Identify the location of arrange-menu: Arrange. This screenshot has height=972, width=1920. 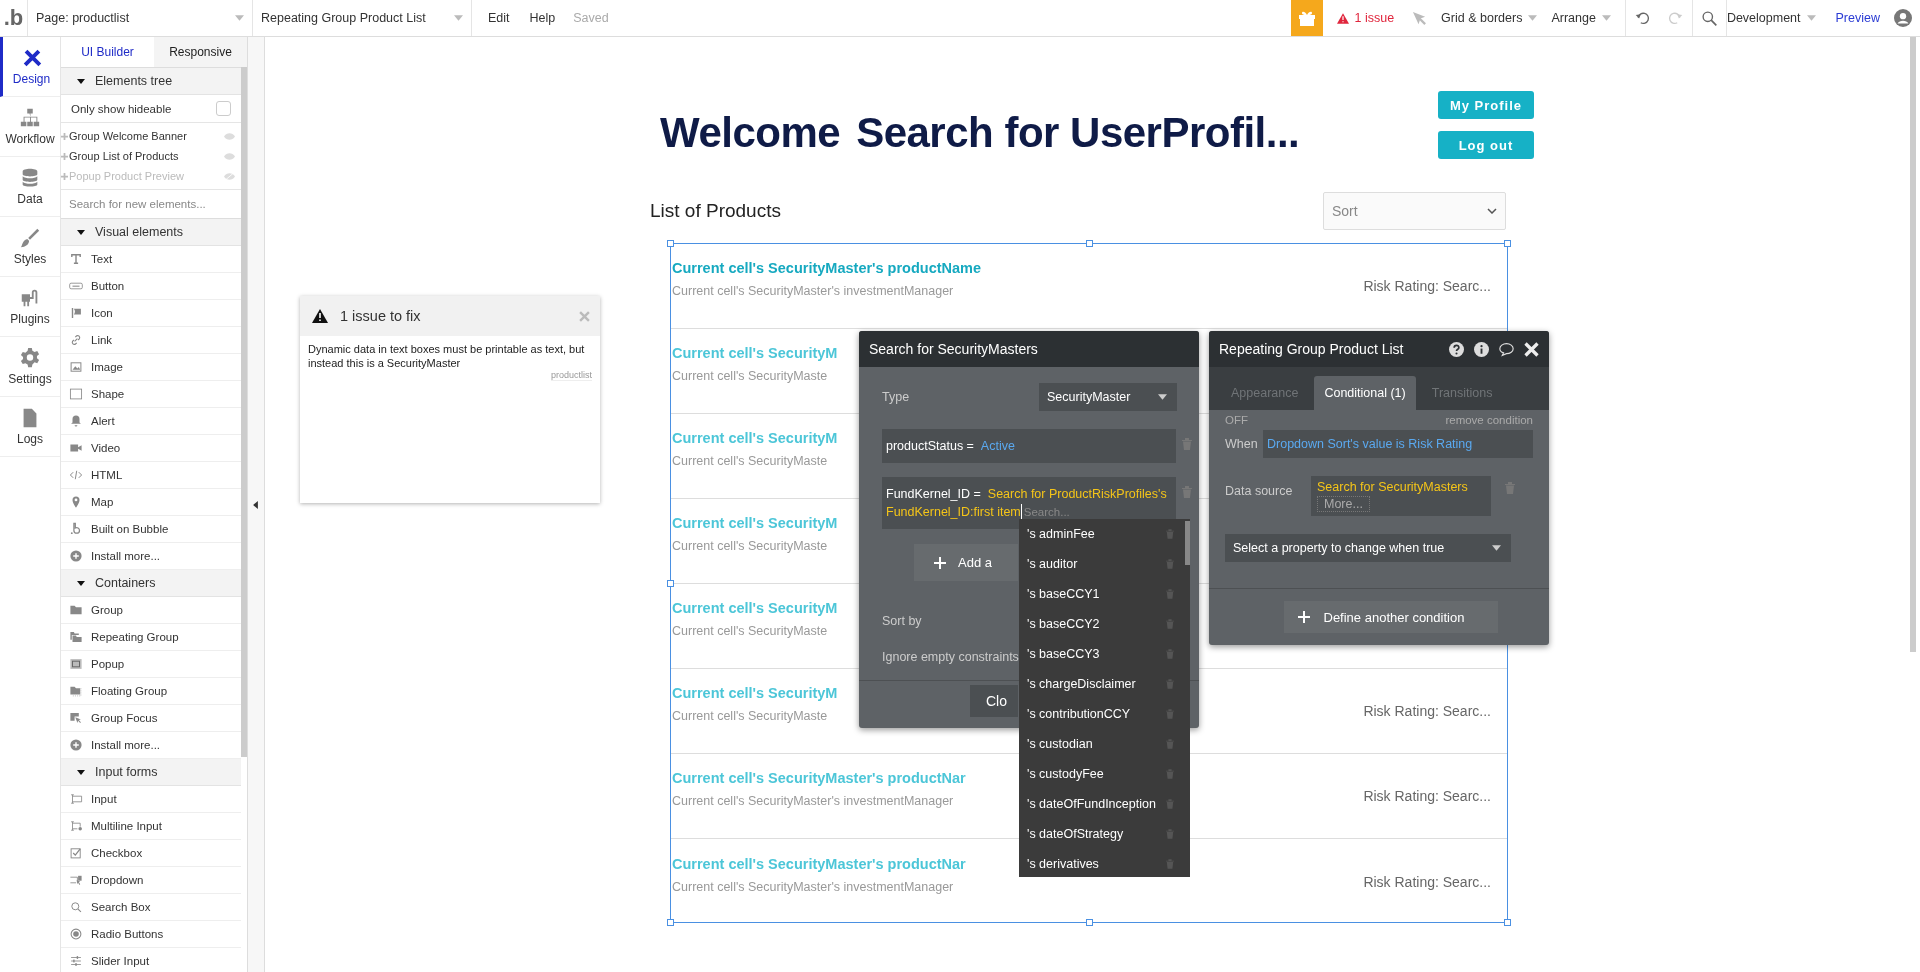
(1581, 18).